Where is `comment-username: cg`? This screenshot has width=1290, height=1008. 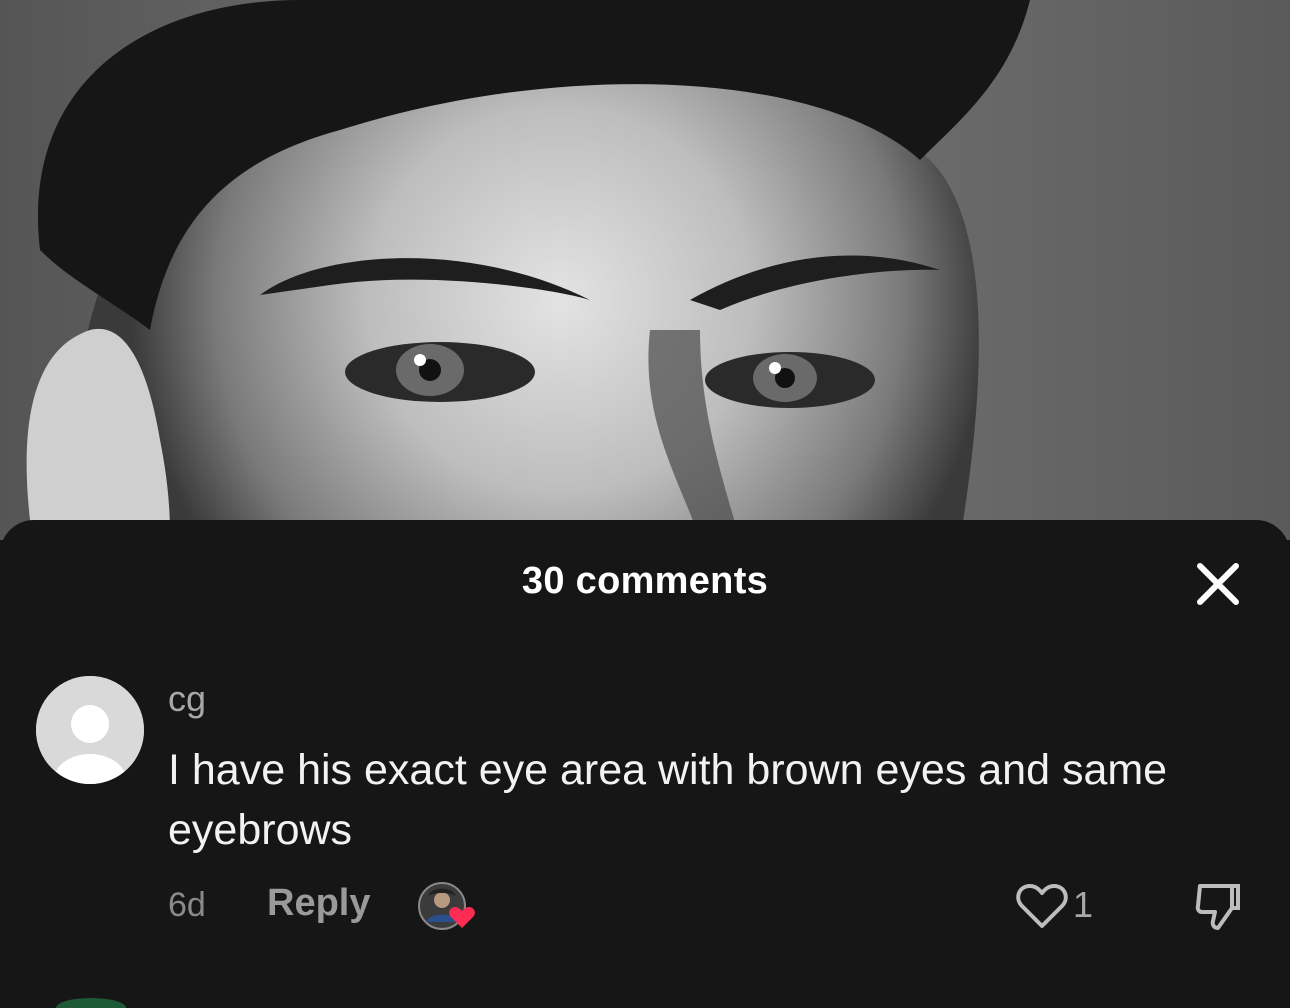 comment-username: cg is located at coordinates (187, 699).